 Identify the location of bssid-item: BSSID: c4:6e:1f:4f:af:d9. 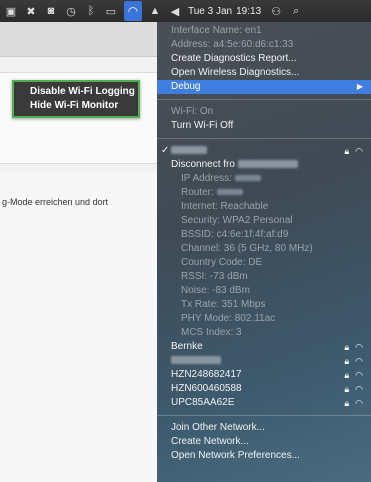
(235, 234).